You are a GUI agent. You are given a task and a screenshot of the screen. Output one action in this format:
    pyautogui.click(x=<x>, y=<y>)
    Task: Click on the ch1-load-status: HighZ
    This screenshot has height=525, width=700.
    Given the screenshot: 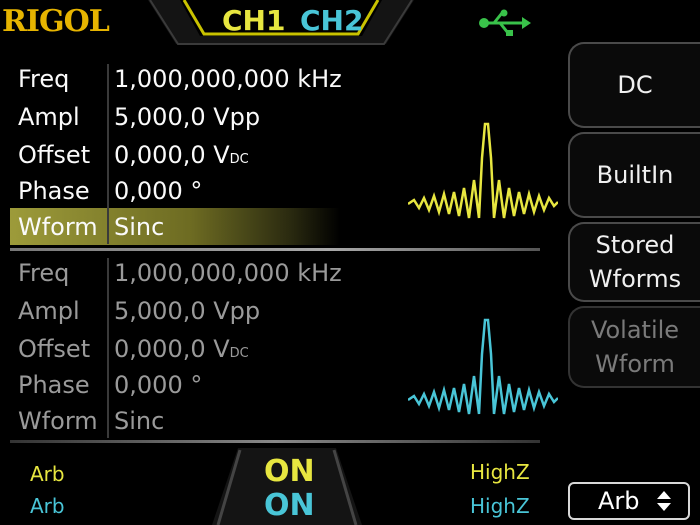 What is the action you would take?
    pyautogui.click(x=500, y=472)
    